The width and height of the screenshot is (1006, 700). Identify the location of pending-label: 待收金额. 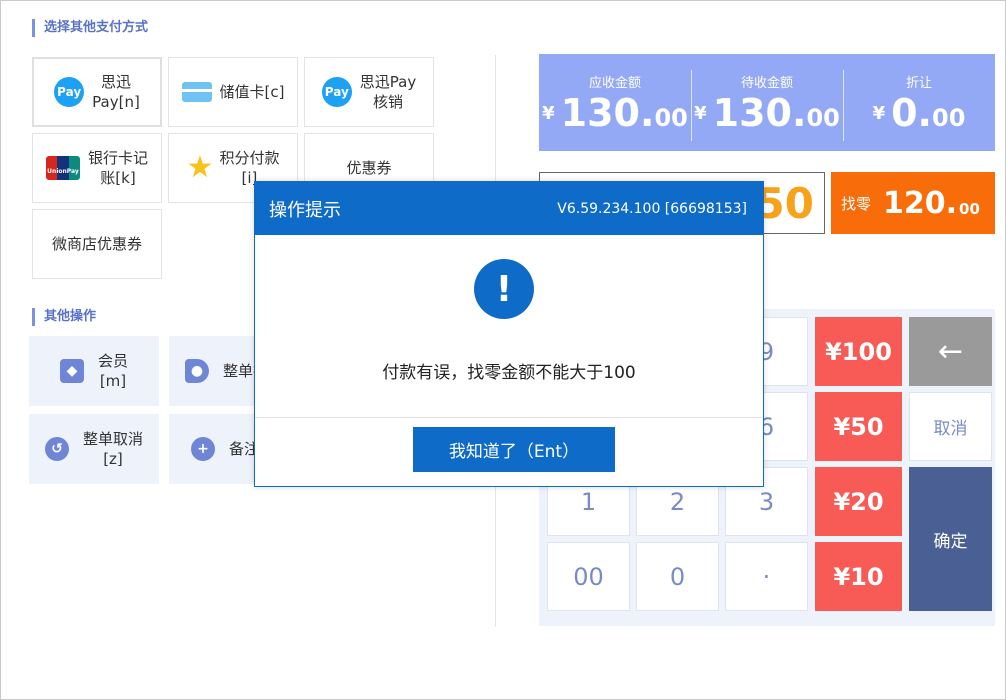
(766, 83).